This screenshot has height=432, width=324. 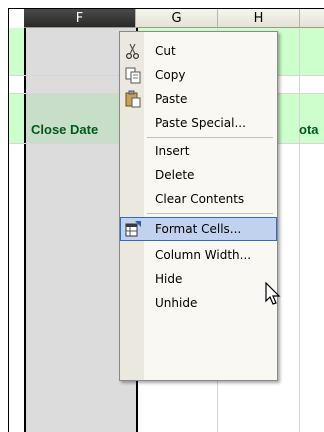 I want to click on menu-item-clear-contents: Clear Contents, so click(x=198, y=199).